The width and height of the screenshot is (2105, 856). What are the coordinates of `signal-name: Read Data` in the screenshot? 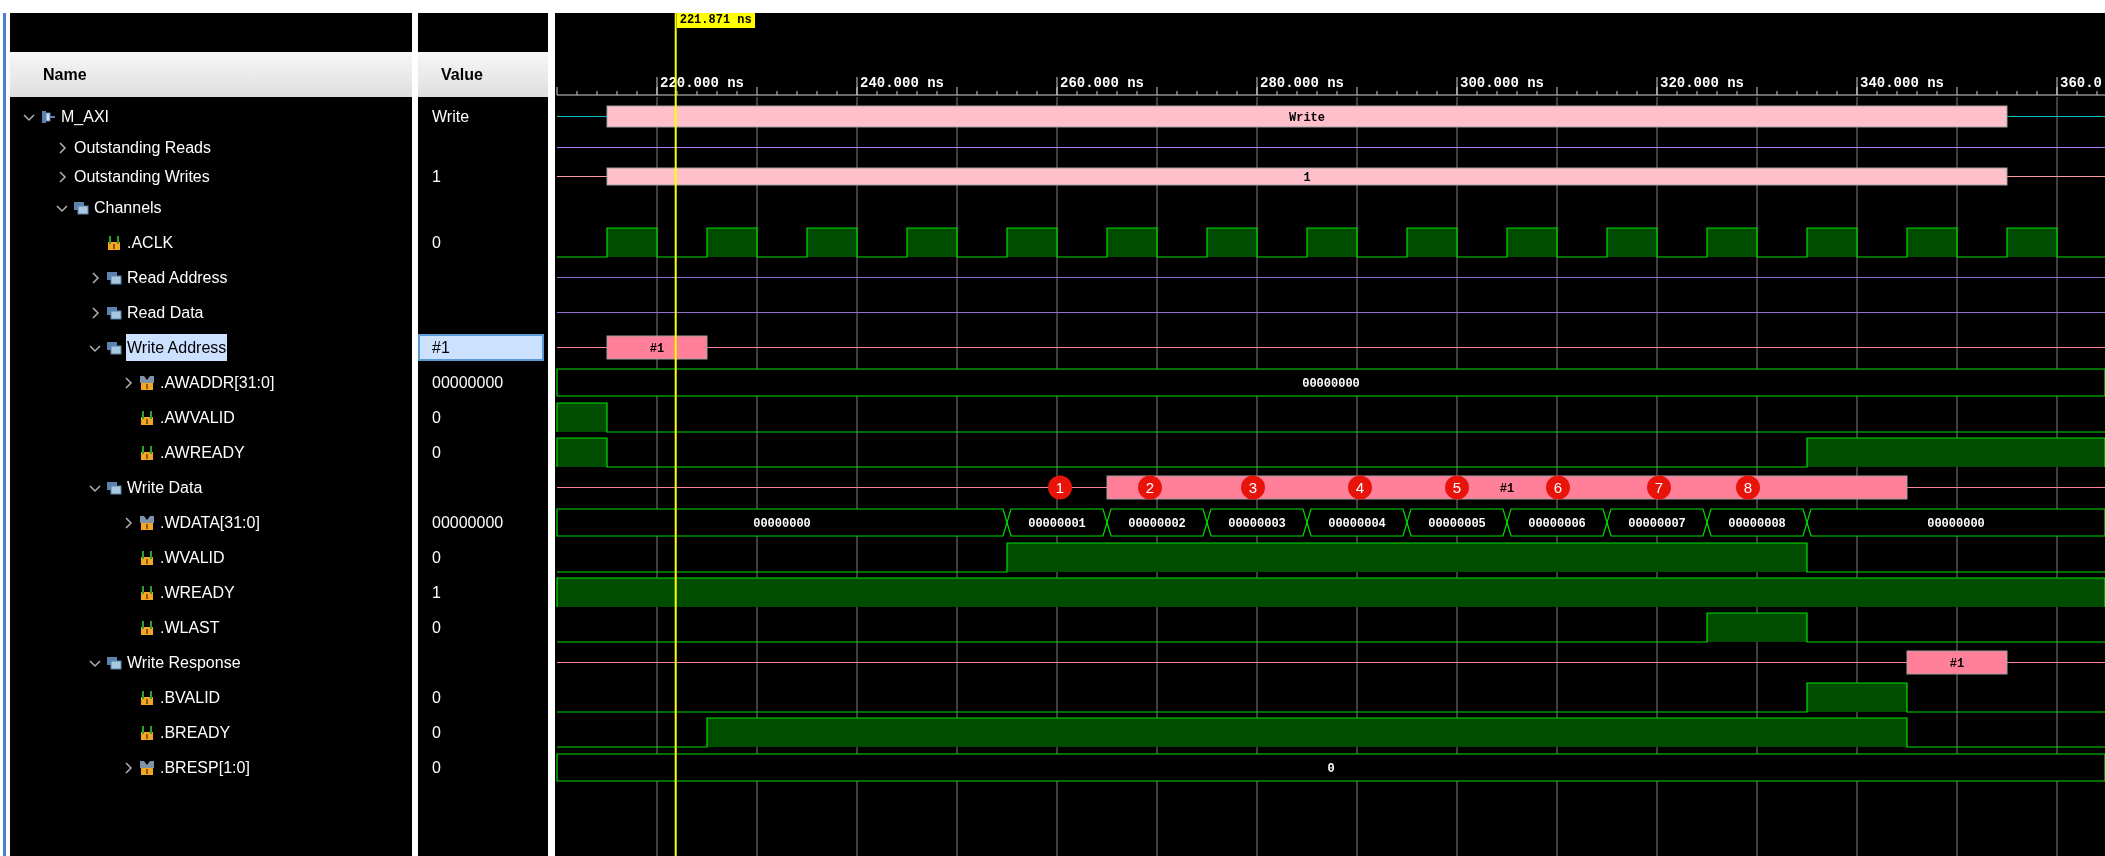 It's located at (165, 312).